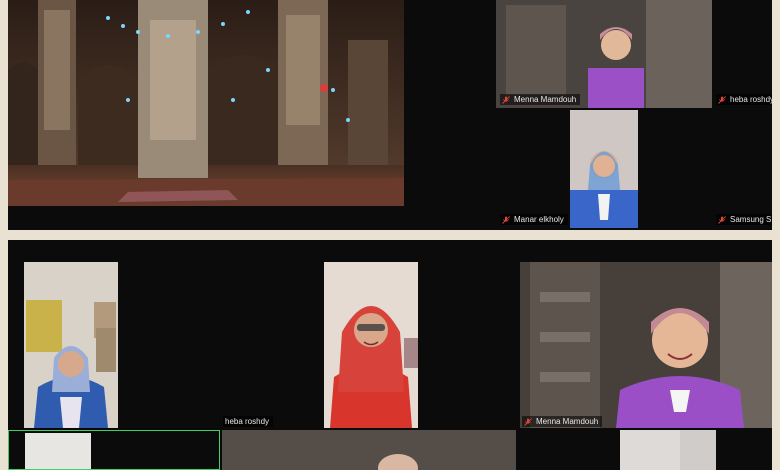  I want to click on participant-name: Manar elkholy, so click(539, 219).